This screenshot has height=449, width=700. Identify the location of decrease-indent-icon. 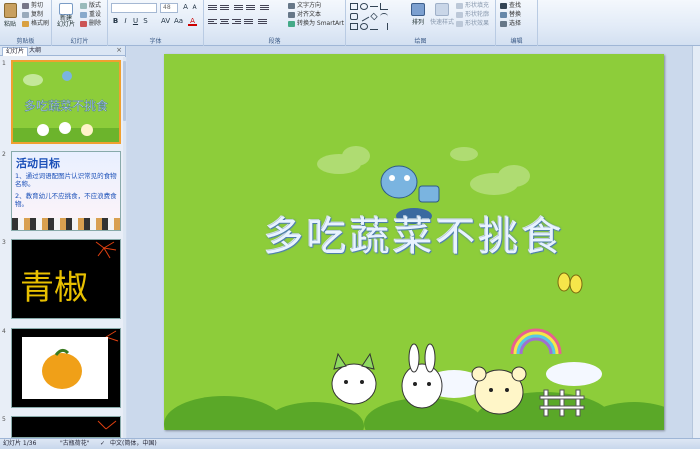
(238, 8).